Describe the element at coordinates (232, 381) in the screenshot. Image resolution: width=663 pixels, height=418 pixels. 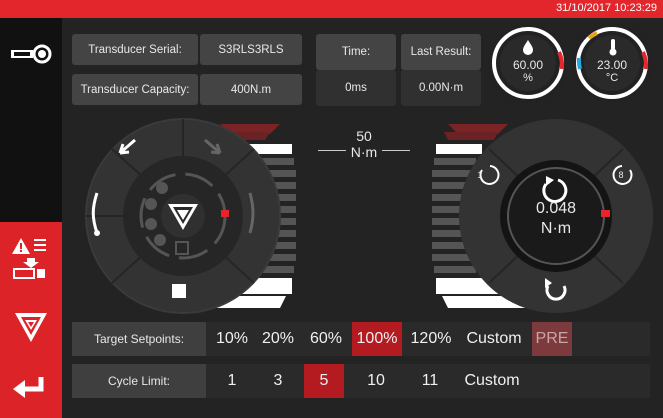
I see `cycle-limit-1: 1` at that location.